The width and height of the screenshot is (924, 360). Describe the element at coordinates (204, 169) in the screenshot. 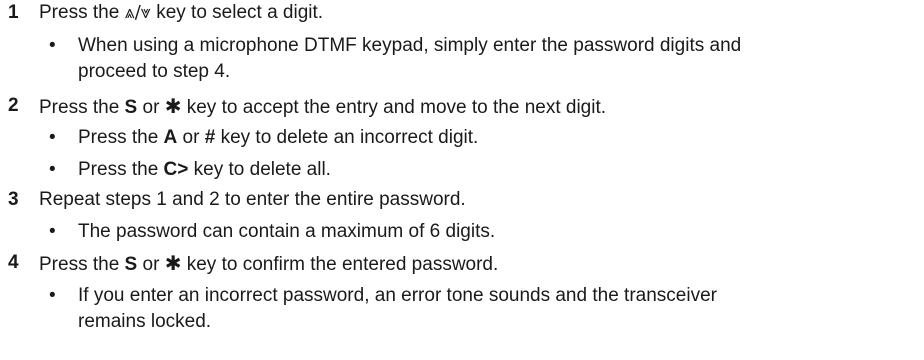

I see `bullet-text: Press the C> key to delete all.` at that location.